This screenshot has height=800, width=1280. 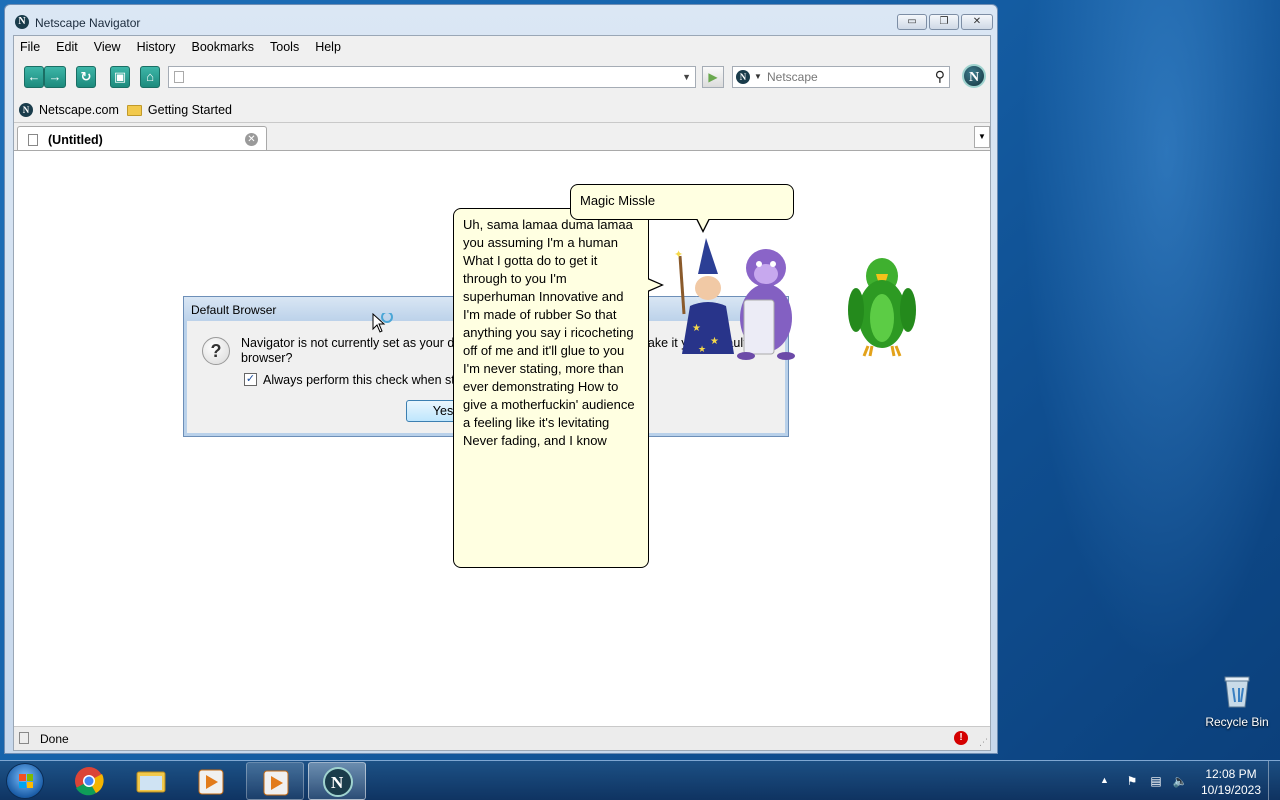 I want to click on menu-history: History, so click(x=160, y=47).